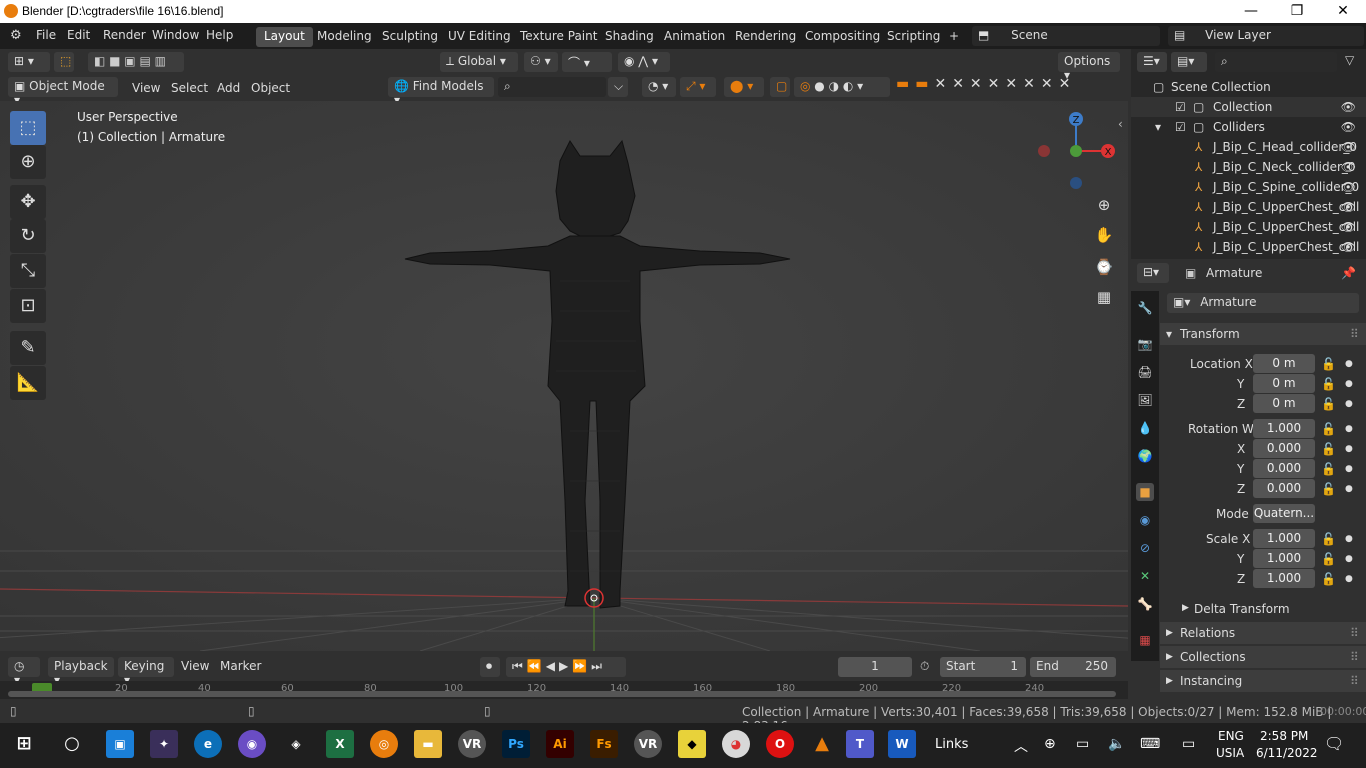 This screenshot has width=1366, height=768. What do you see at coordinates (1145, 456) in the screenshot?
I see `world-tab-icon: 🌍` at bounding box center [1145, 456].